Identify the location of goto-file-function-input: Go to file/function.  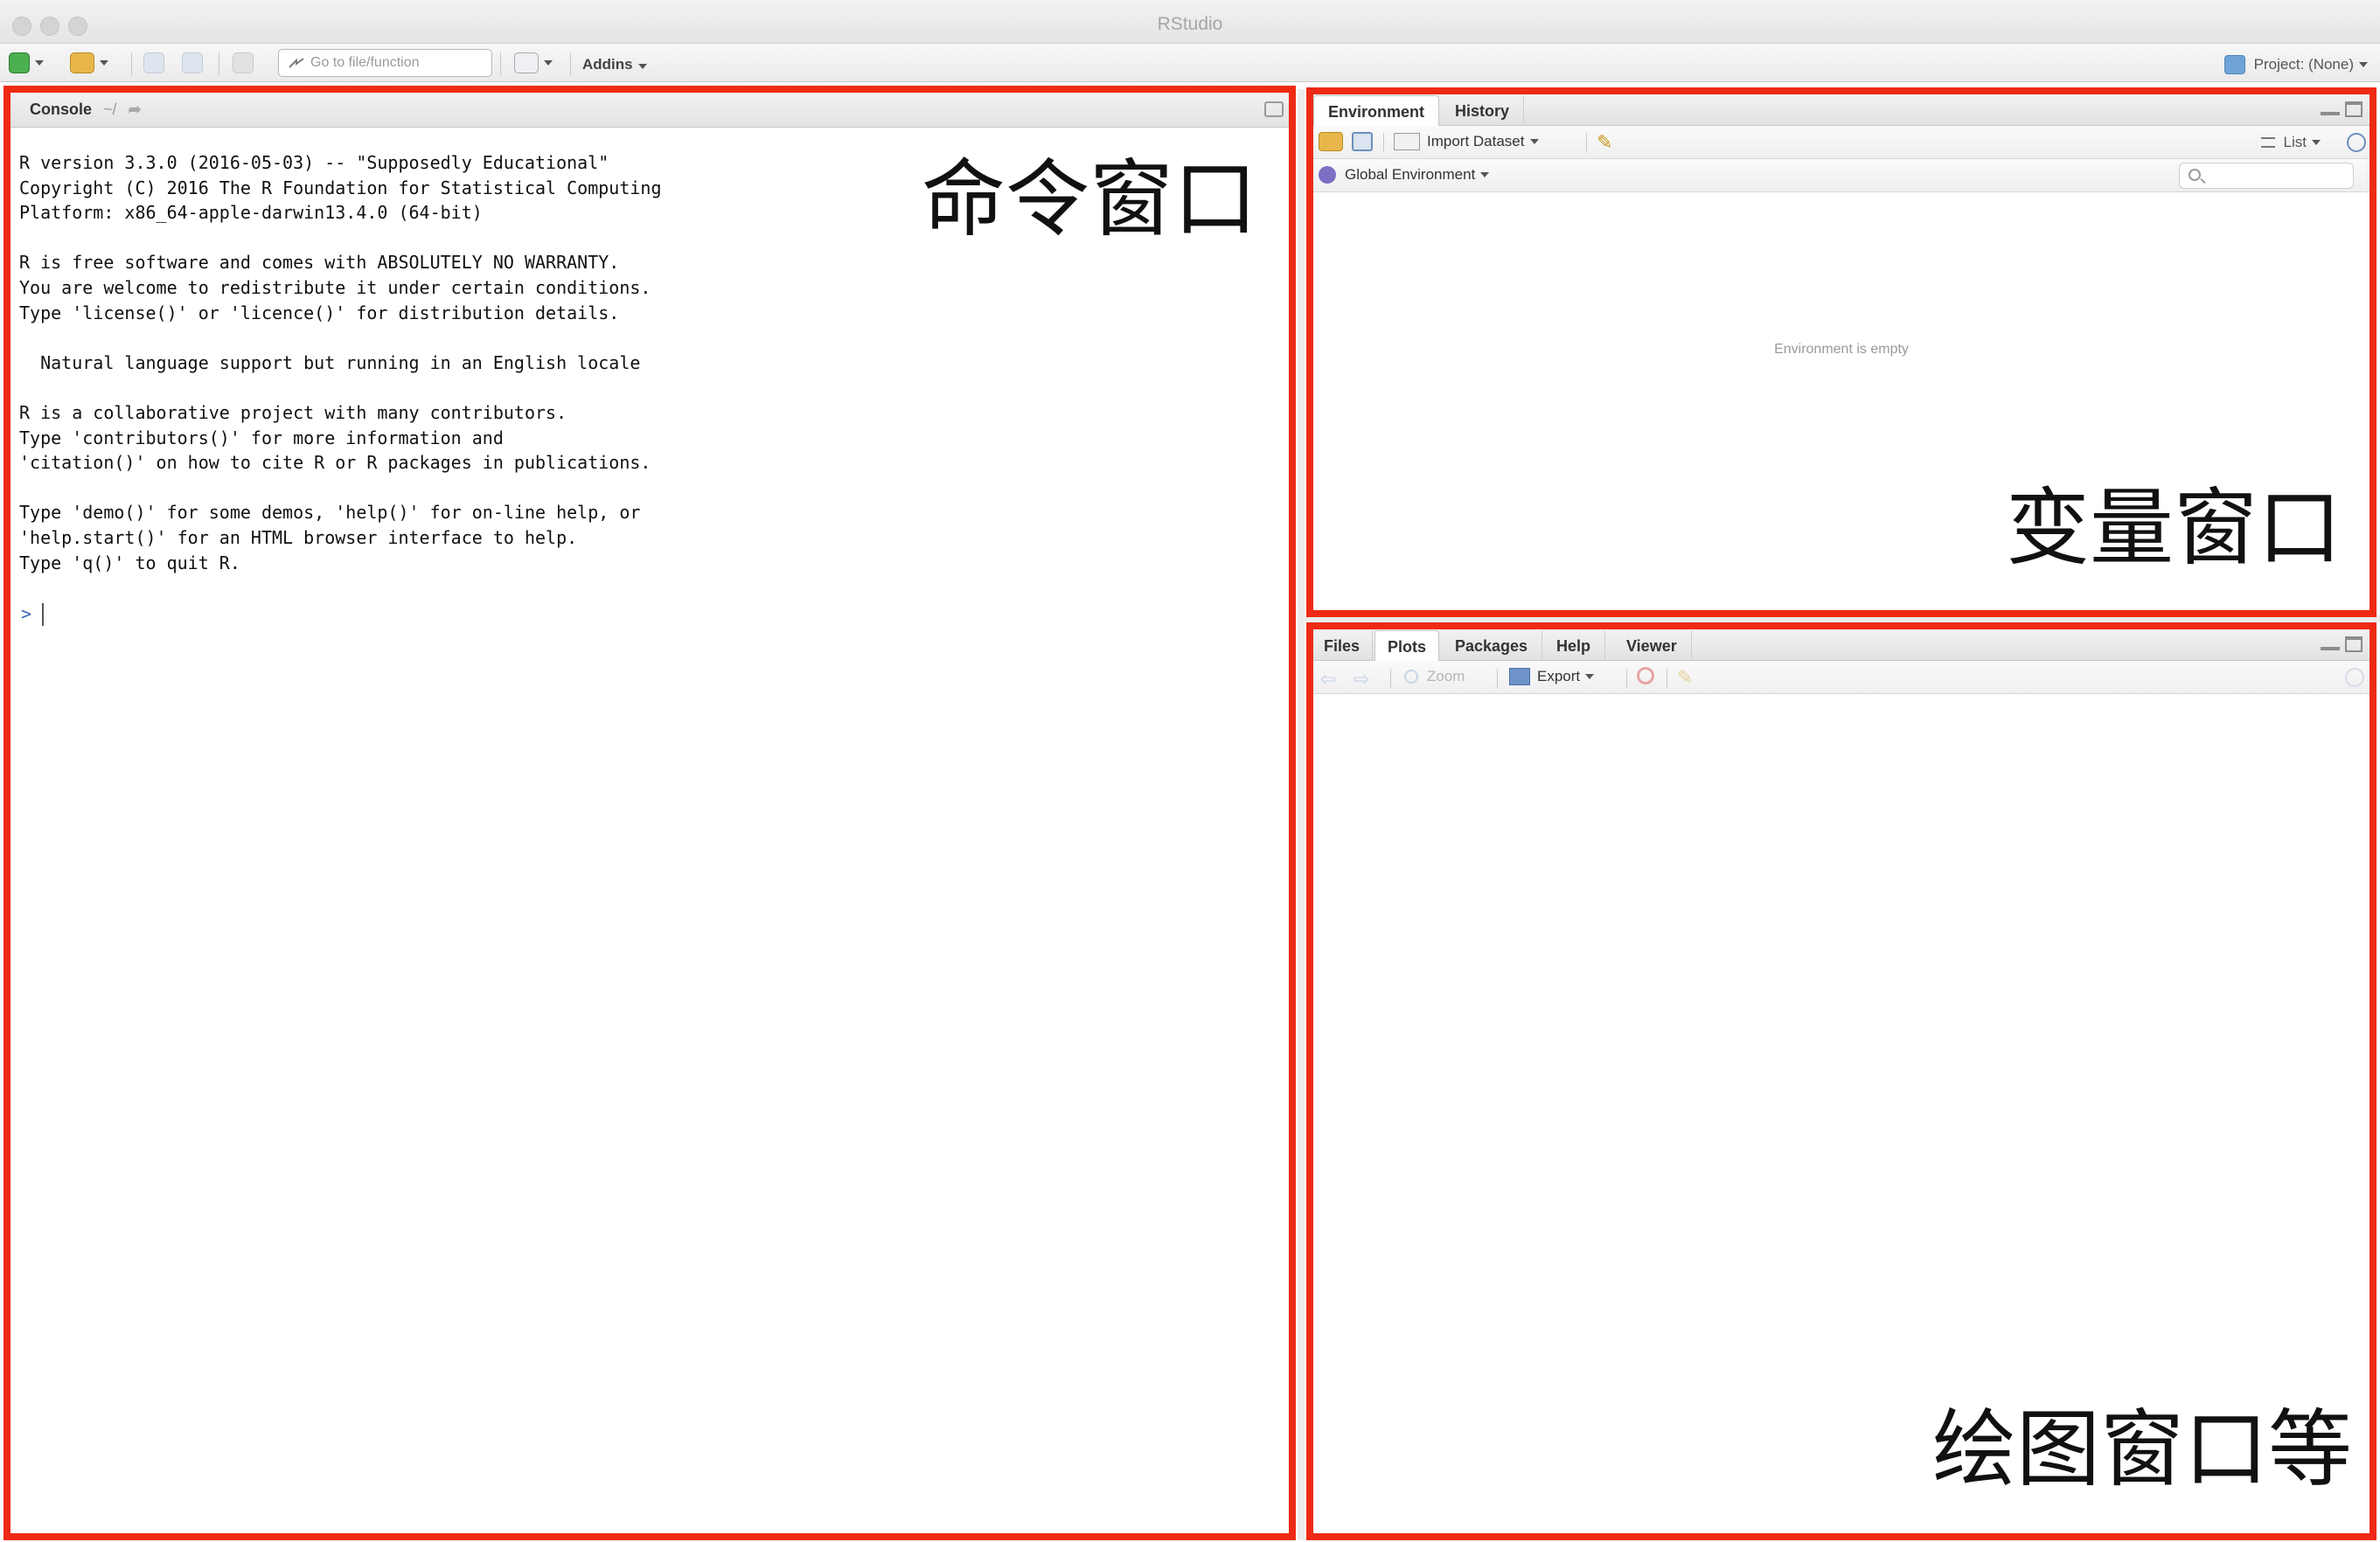
(385, 63).